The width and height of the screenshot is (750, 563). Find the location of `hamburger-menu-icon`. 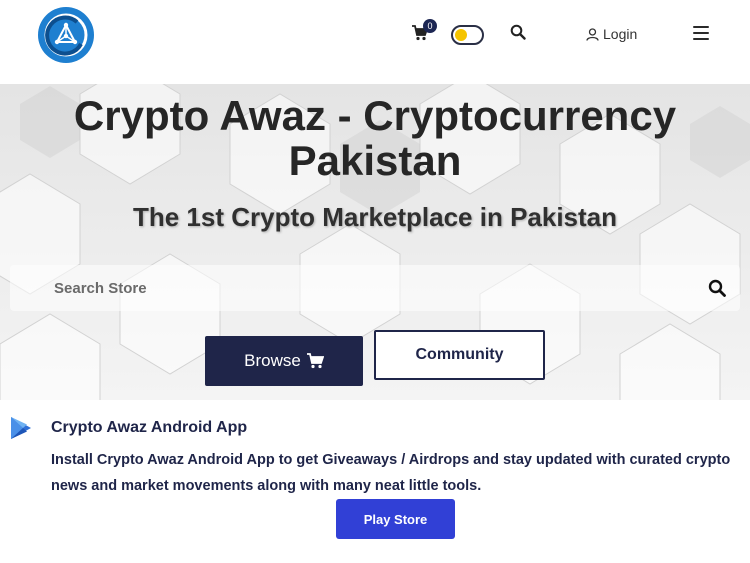

hamburger-menu-icon is located at coordinates (701, 33).